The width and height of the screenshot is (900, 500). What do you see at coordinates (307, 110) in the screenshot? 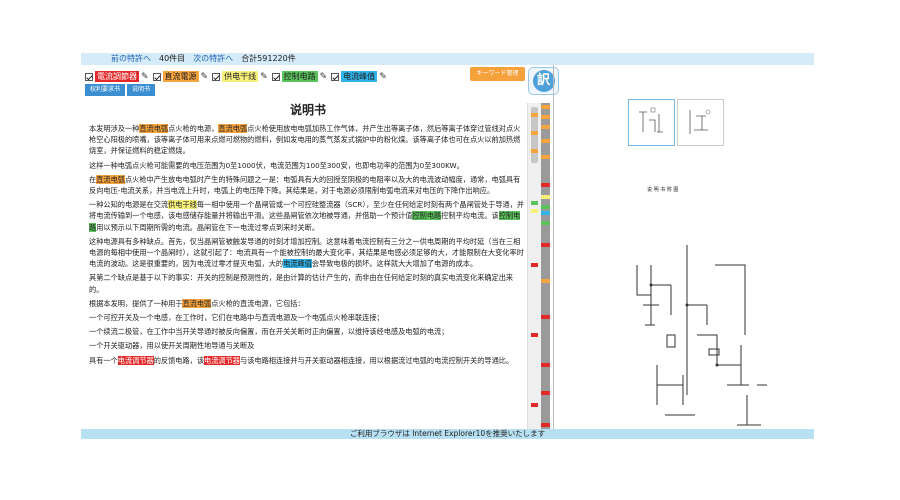
I see `doc-title: 说明书` at bounding box center [307, 110].